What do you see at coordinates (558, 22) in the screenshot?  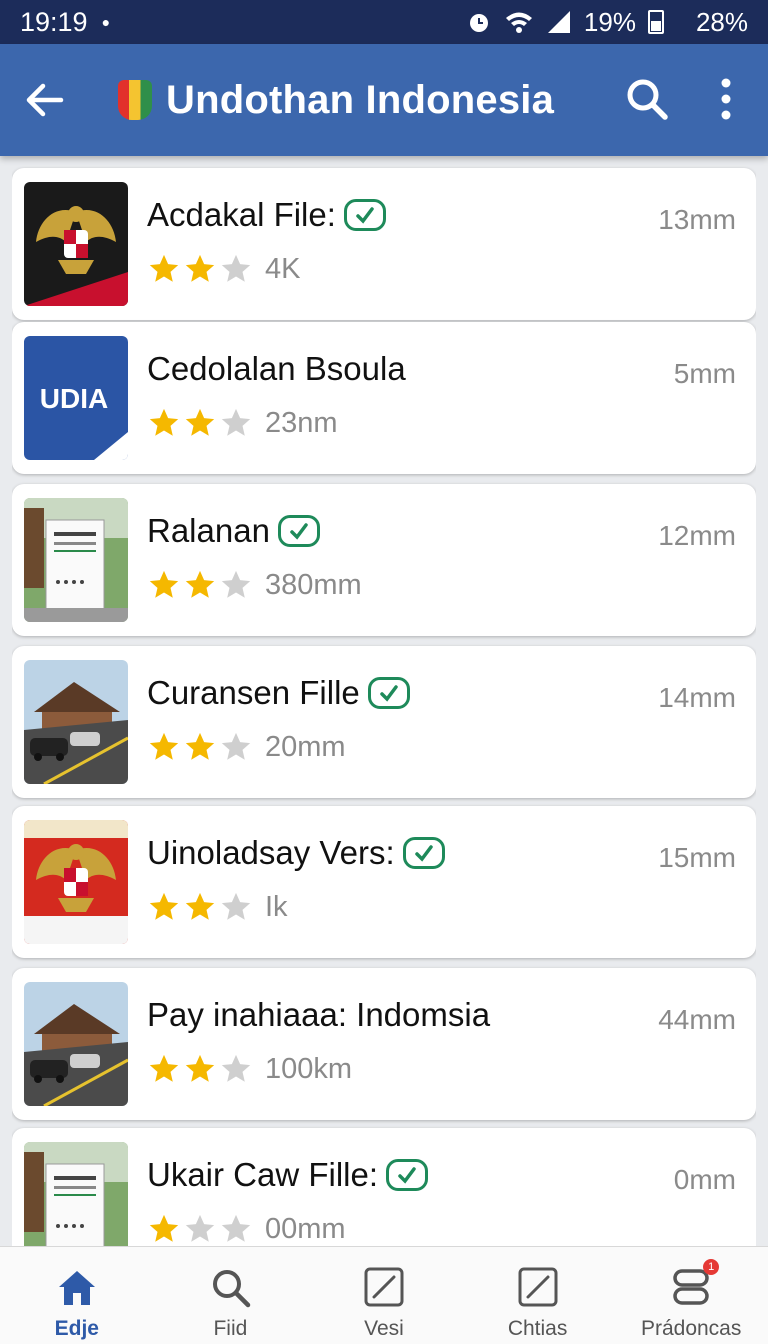 I see `signal-icon` at bounding box center [558, 22].